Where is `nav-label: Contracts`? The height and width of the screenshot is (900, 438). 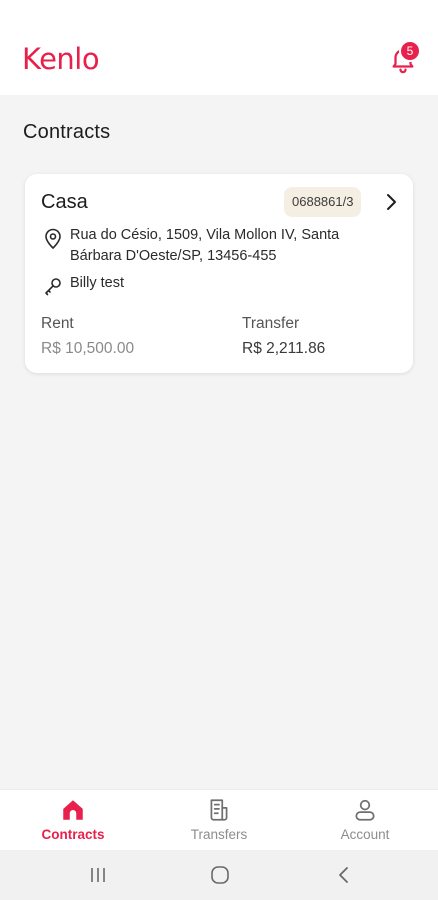
nav-label: Contracts is located at coordinates (73, 834).